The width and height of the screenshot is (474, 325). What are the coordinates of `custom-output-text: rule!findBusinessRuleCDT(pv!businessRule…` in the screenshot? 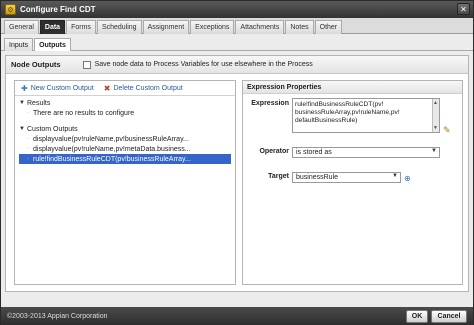 It's located at (112, 159).